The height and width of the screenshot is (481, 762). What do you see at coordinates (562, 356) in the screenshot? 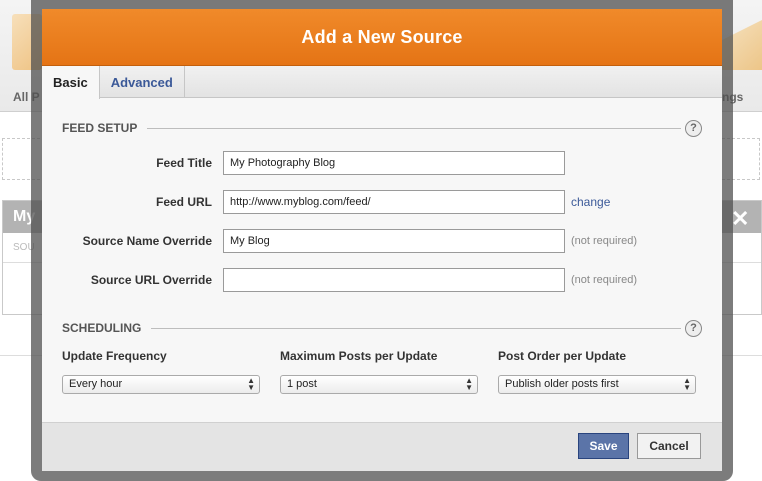
I see `post-order-label: Post Order per Update` at bounding box center [562, 356].